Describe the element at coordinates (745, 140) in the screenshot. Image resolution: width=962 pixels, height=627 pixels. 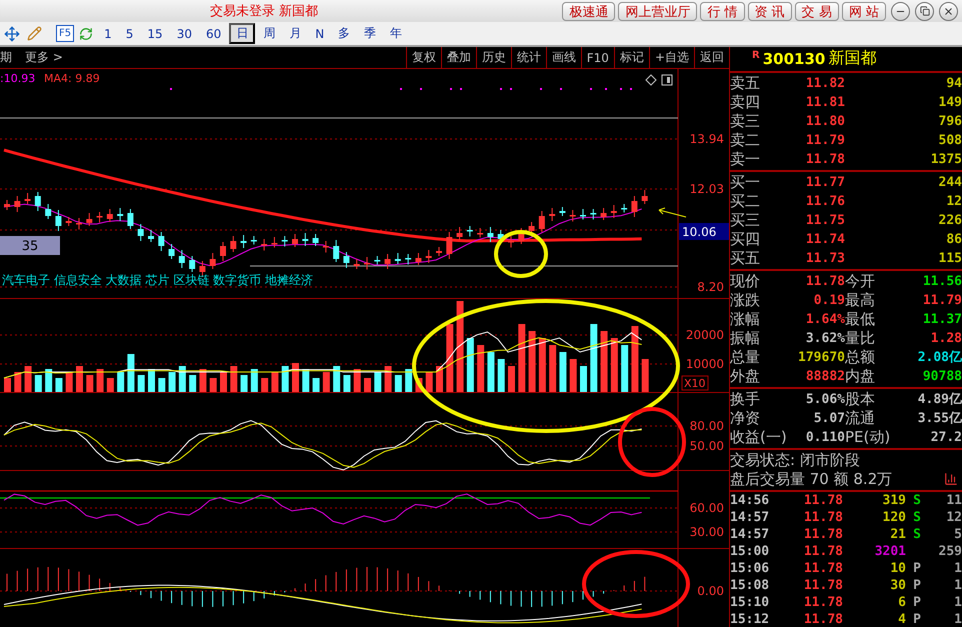
I see `order-level-label: 卖二` at that location.